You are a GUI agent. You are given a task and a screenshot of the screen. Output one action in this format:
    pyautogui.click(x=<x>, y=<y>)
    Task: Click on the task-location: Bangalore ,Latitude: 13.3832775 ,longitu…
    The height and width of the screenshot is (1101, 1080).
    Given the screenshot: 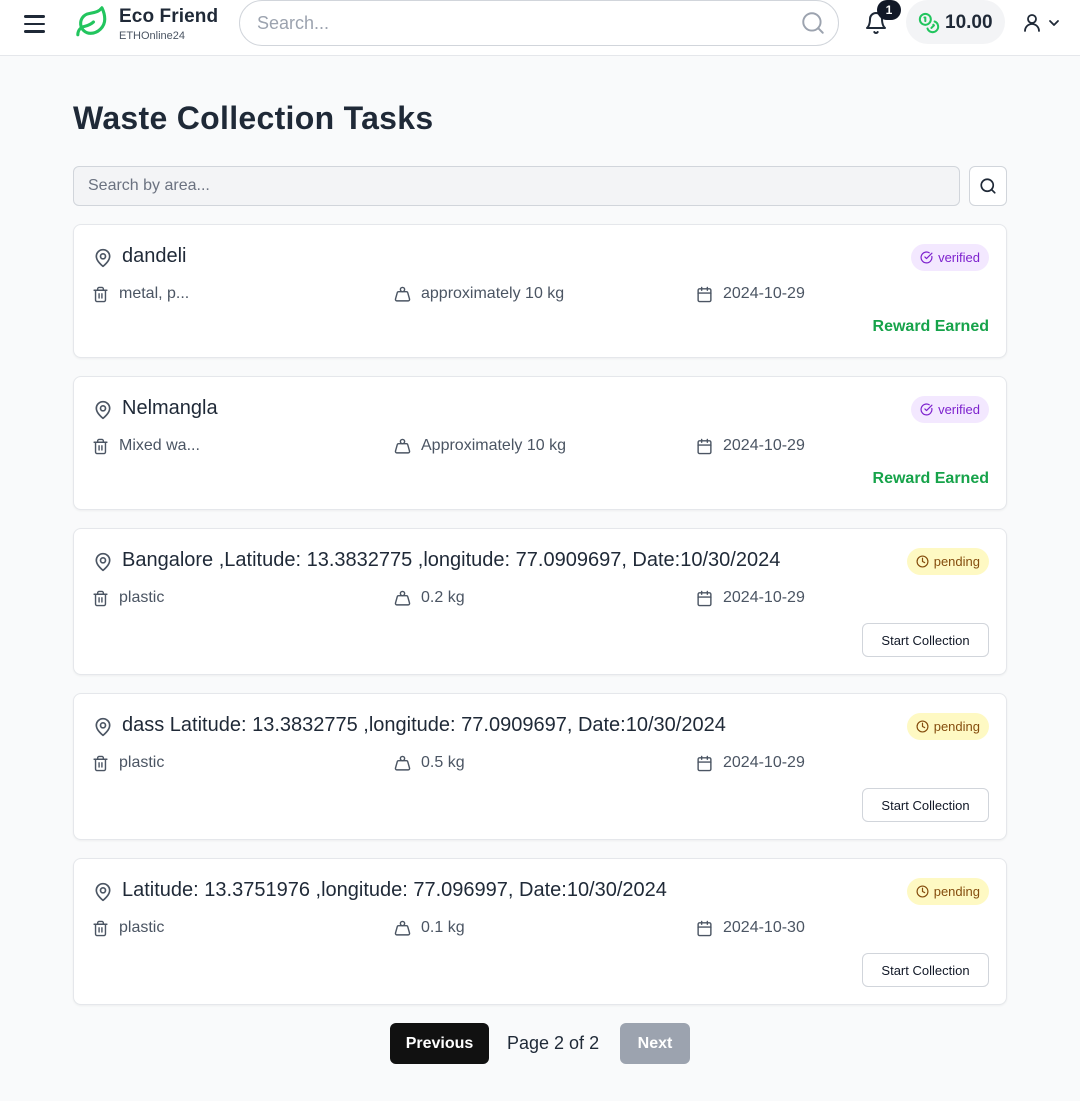 What is the action you would take?
    pyautogui.click(x=451, y=560)
    